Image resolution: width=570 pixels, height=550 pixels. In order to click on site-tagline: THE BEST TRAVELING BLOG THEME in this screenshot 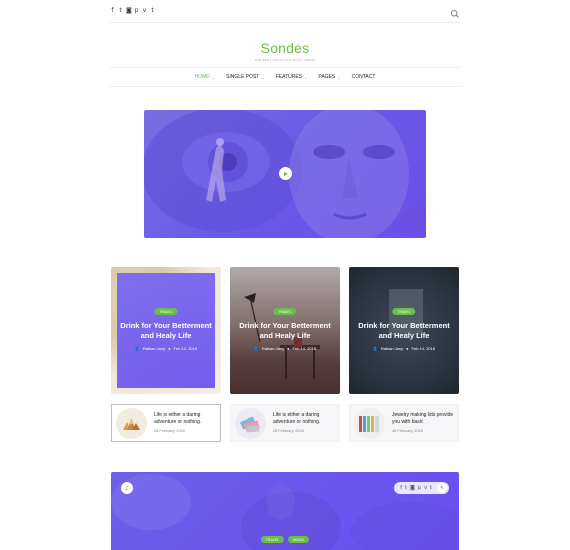, I will do `click(285, 60)`.